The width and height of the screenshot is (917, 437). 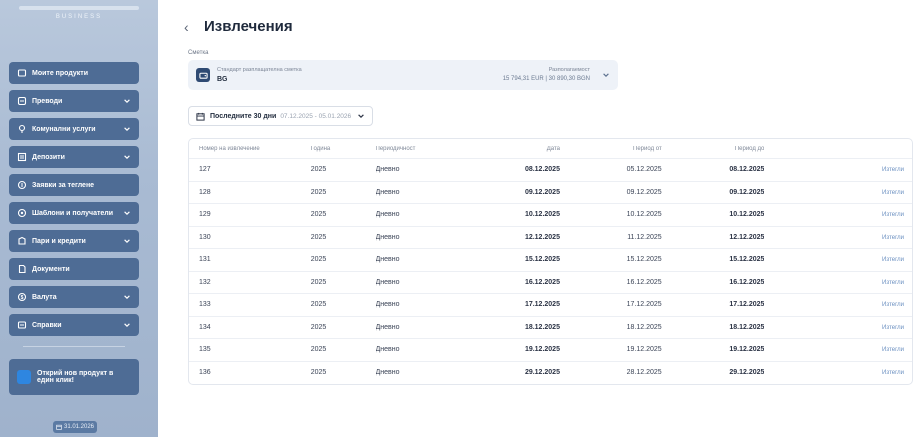 I want to click on cell-period-to: 10.12.2025, so click(x=747, y=215).